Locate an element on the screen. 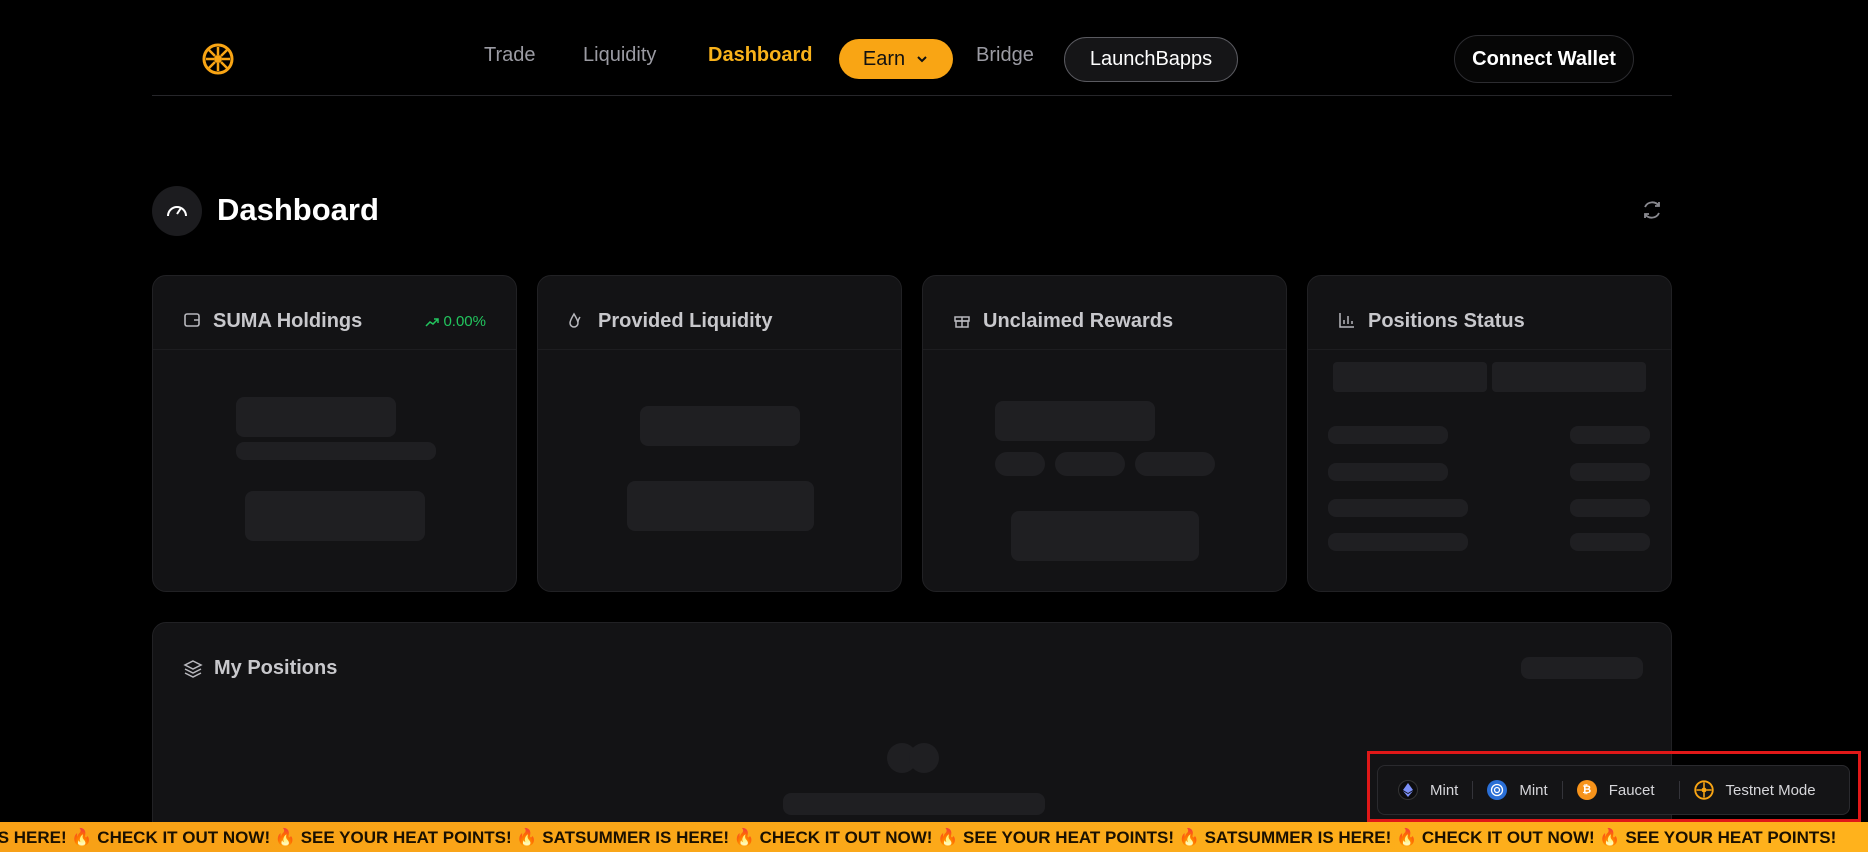  faucet-label: Faucet is located at coordinates (1631, 790).